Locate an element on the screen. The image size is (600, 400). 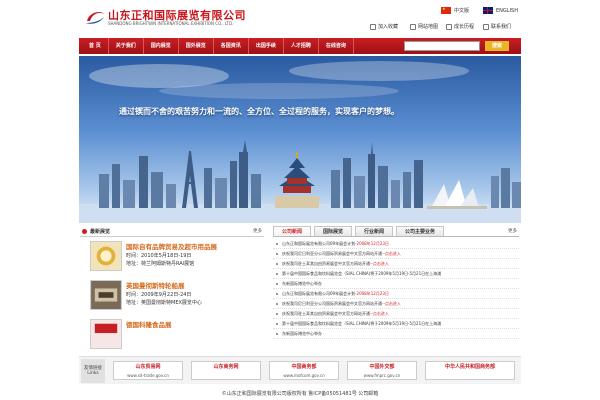
history-link: 成长历程 is located at coordinates (460, 26).